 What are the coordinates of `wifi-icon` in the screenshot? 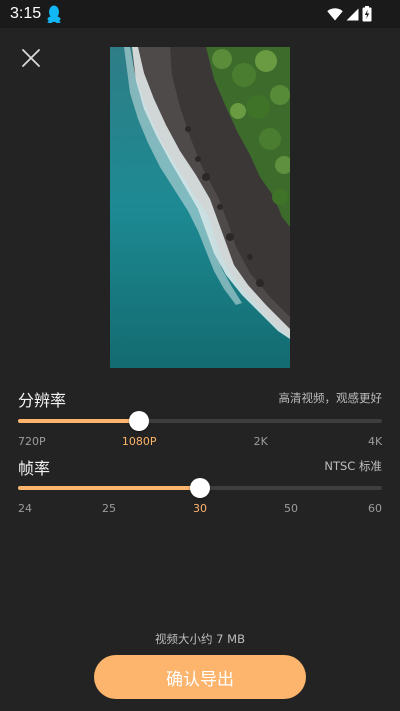 It's located at (335, 13).